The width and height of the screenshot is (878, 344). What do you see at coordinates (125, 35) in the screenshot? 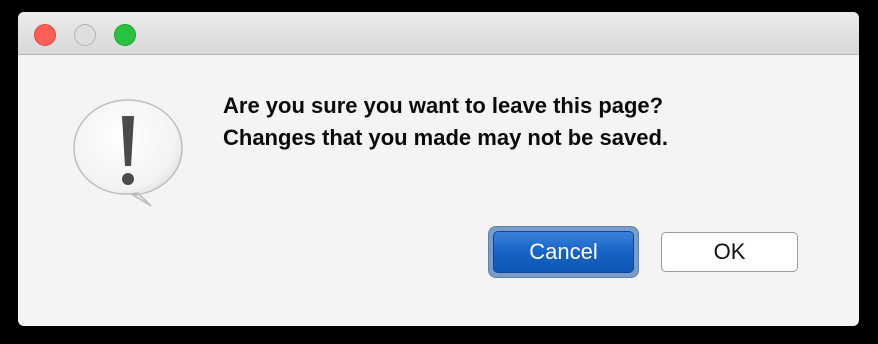
I see `zoom-window-button` at bounding box center [125, 35].